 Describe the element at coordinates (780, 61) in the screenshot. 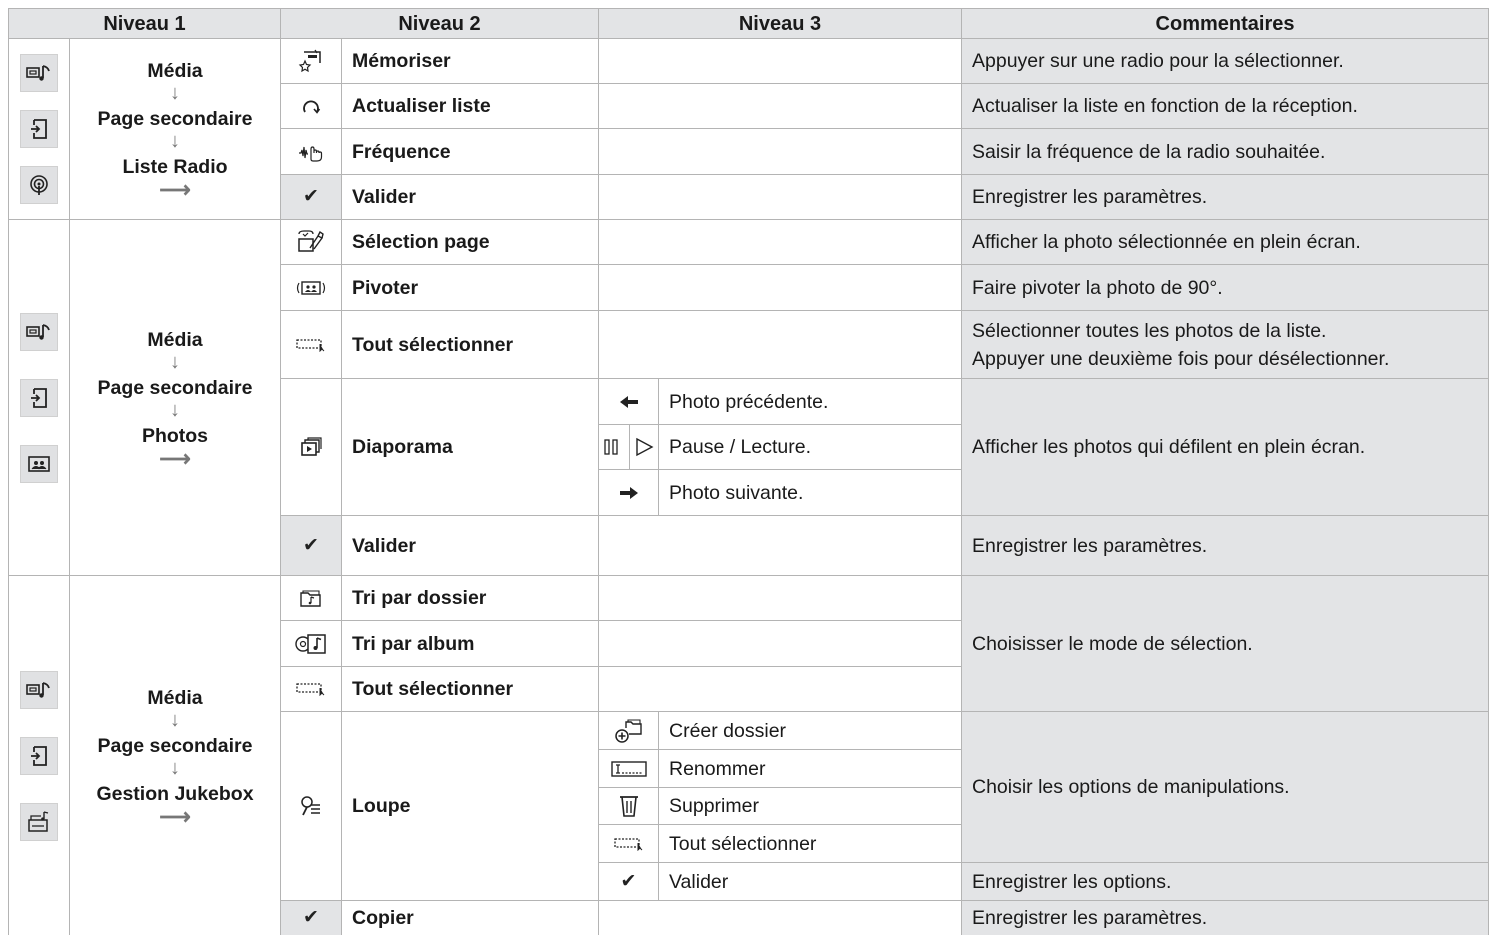

I see `row-memoriser-niveau3` at that location.